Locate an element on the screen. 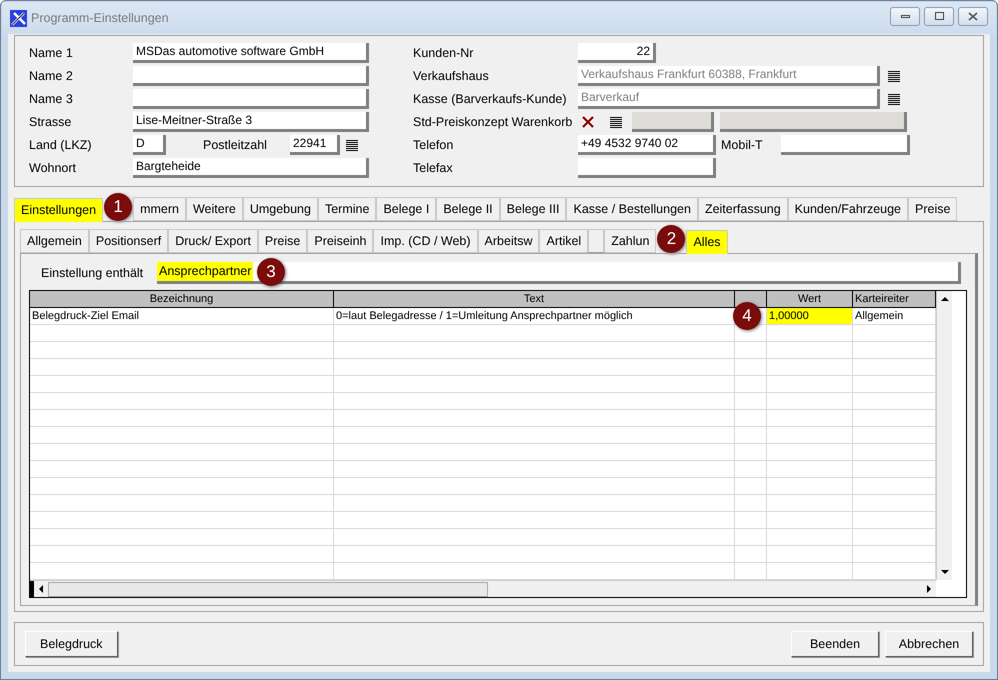  maximize-button is located at coordinates (939, 16).